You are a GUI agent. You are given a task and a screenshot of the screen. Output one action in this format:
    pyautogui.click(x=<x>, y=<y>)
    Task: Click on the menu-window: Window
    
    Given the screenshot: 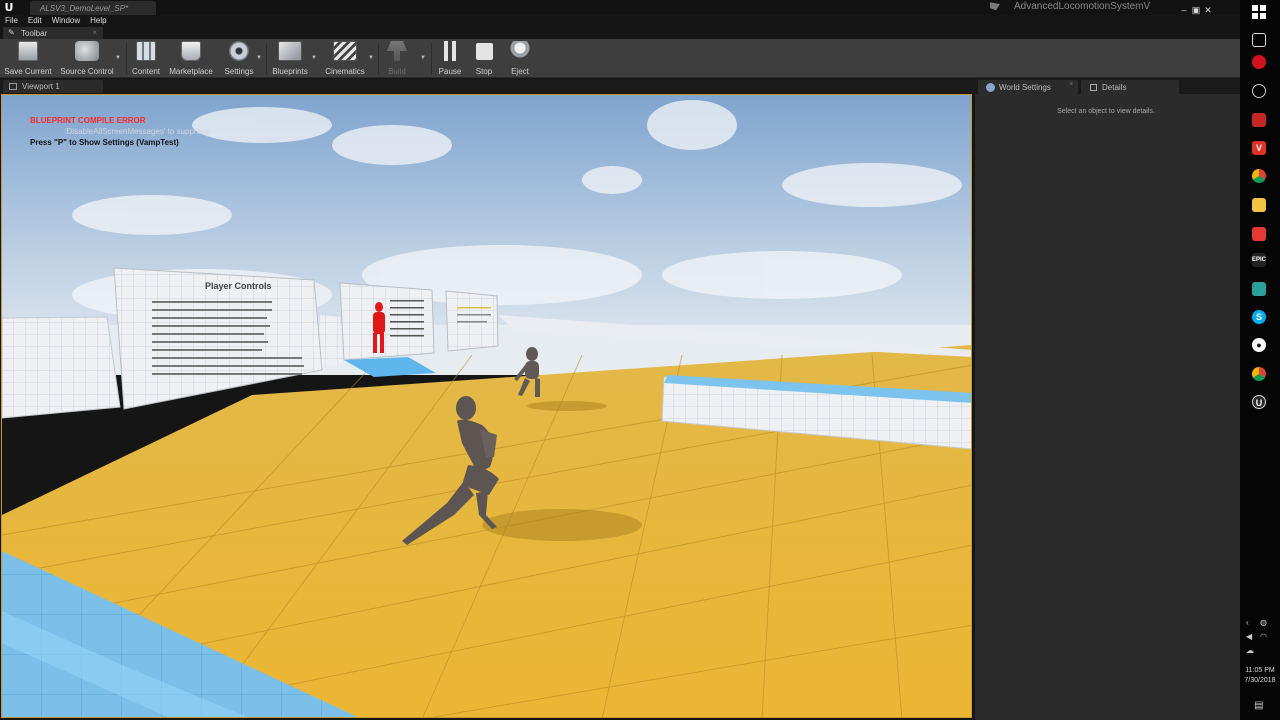 What is the action you would take?
    pyautogui.click(x=66, y=20)
    